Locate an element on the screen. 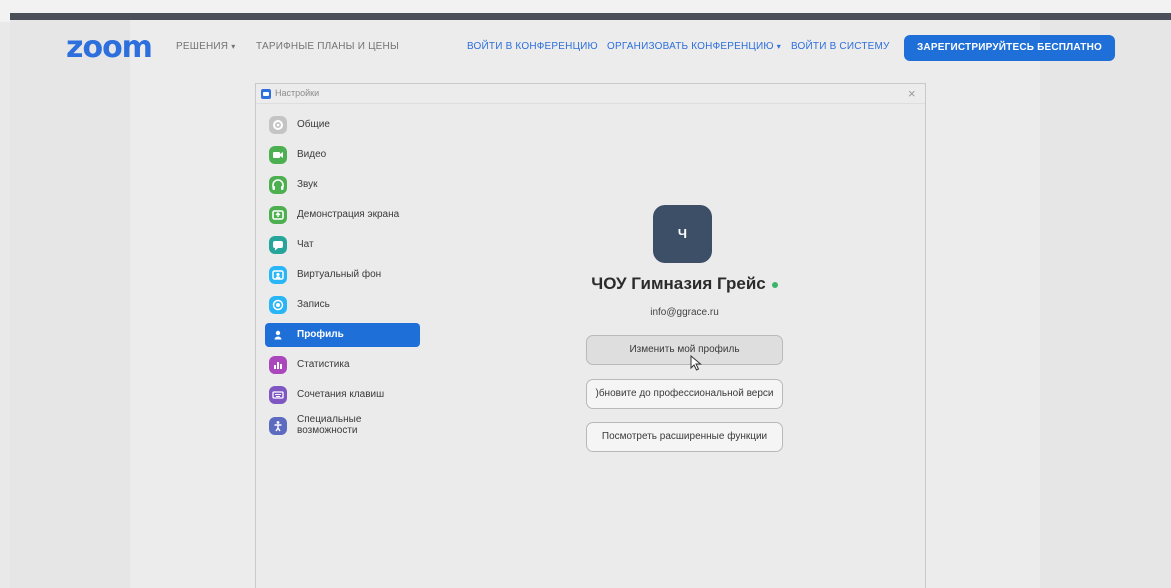 This screenshot has height=588, width=1171. sidebar-item-audio: Звук is located at coordinates (342, 185).